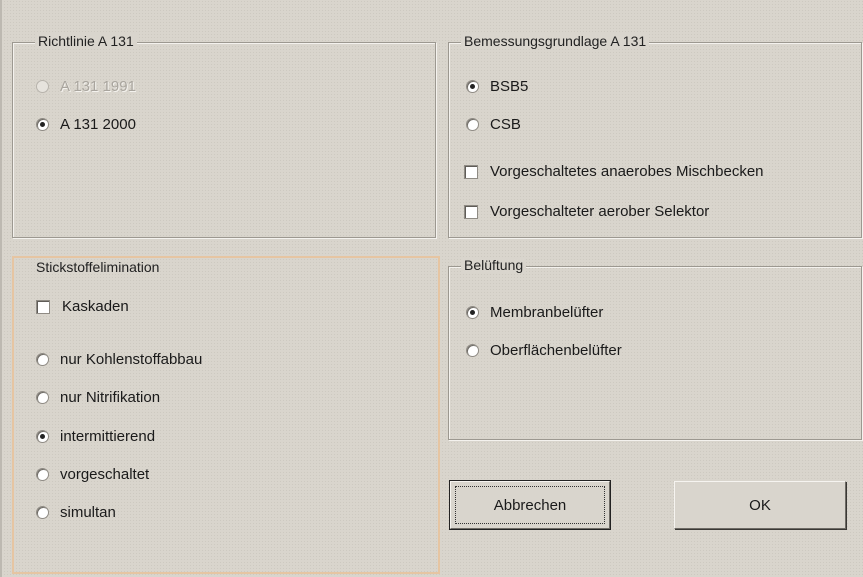 The height and width of the screenshot is (577, 863). Describe the element at coordinates (760, 505) in the screenshot. I see `ok-button: OK` at that location.